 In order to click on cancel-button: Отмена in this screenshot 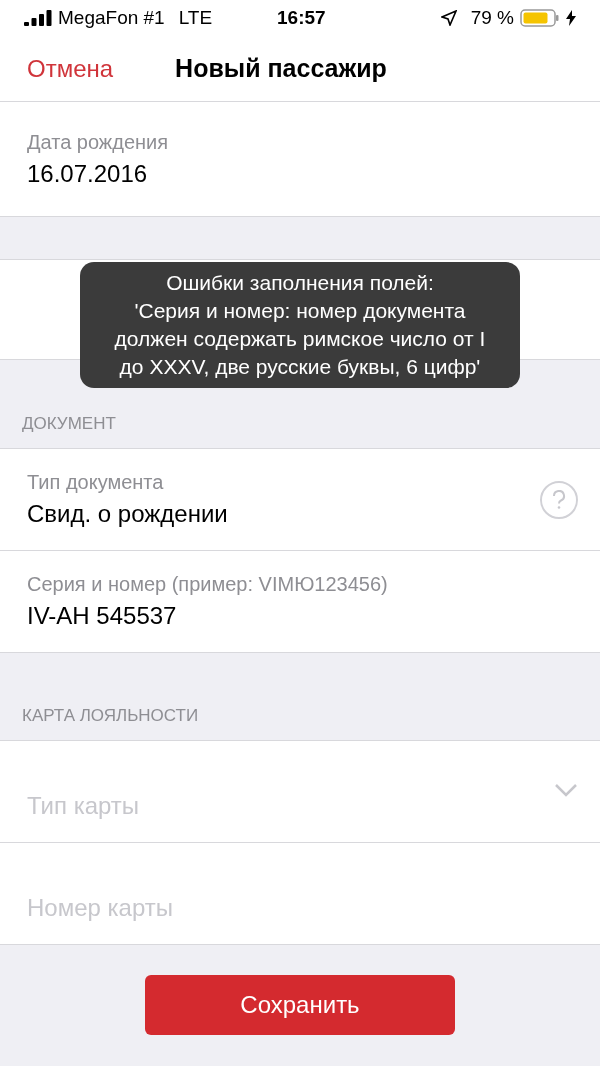, I will do `click(70, 68)`.